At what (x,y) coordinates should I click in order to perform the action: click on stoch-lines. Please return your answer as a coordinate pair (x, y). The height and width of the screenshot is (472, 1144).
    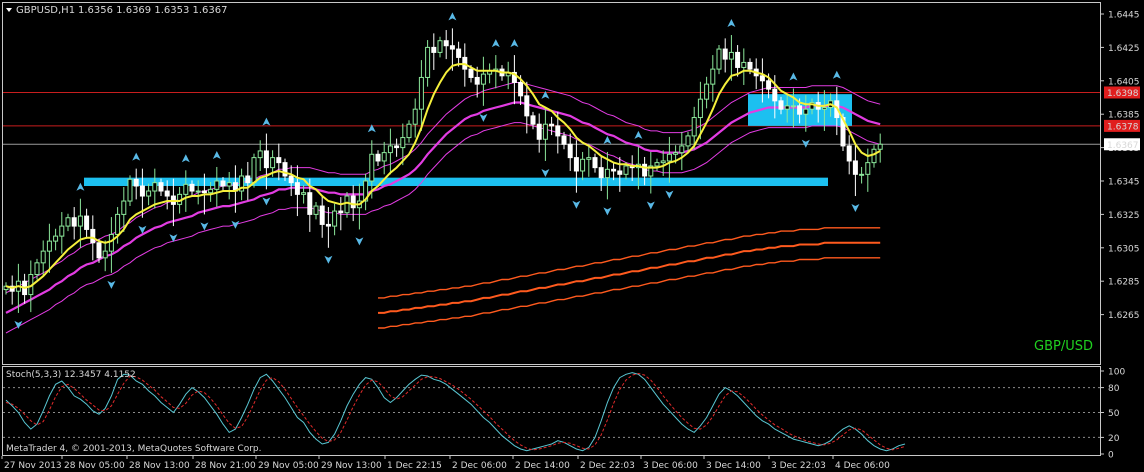
    Looking at the image, I should click on (455, 412).